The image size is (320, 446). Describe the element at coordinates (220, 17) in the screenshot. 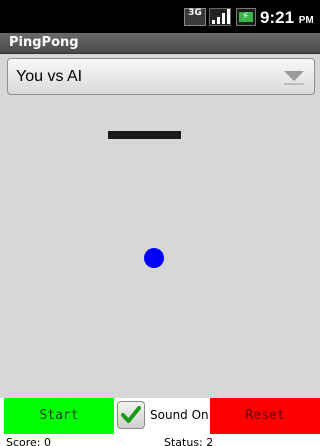

I see `signal-strength-icon` at that location.